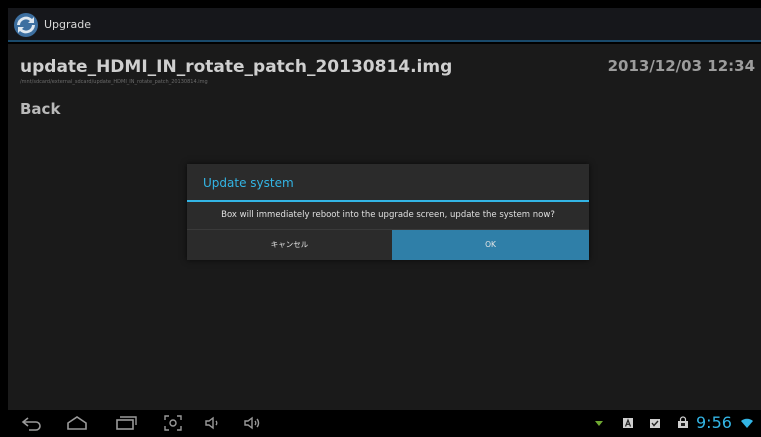  I want to click on ok-button: OK, so click(490, 245).